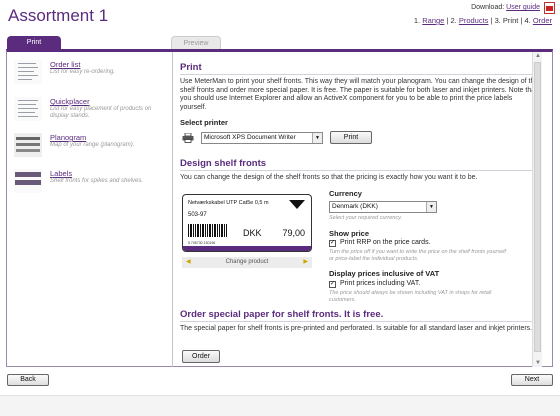 This screenshot has width=560, height=416. Describe the element at coordinates (28, 145) in the screenshot. I see `planogram-thumbnail-icon` at that location.